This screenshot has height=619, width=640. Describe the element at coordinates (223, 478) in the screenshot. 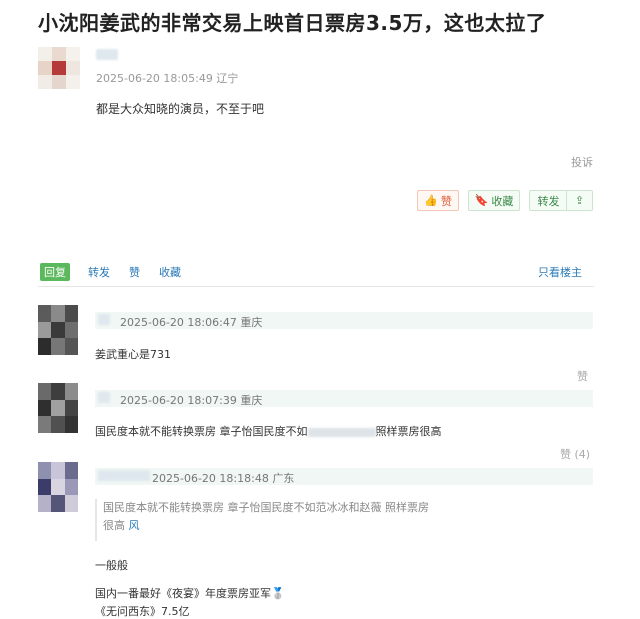

I see `comment-timestamp: 2025-06-20 18:18:48 广东` at that location.